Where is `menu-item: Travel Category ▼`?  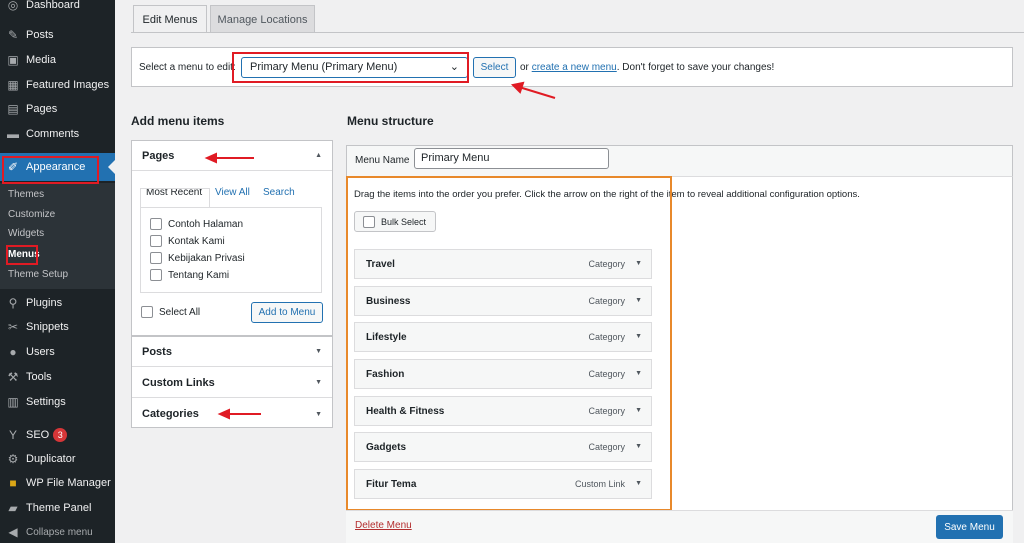
menu-item: Travel Category ▼ is located at coordinates (503, 264).